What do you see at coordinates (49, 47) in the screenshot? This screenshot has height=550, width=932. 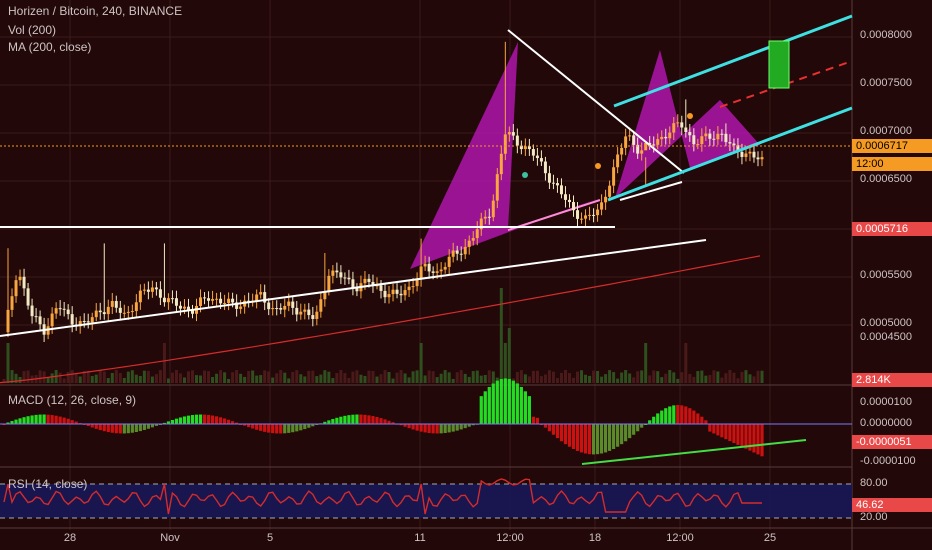 I see `ma-indicator-label: MA (200, close)` at bounding box center [49, 47].